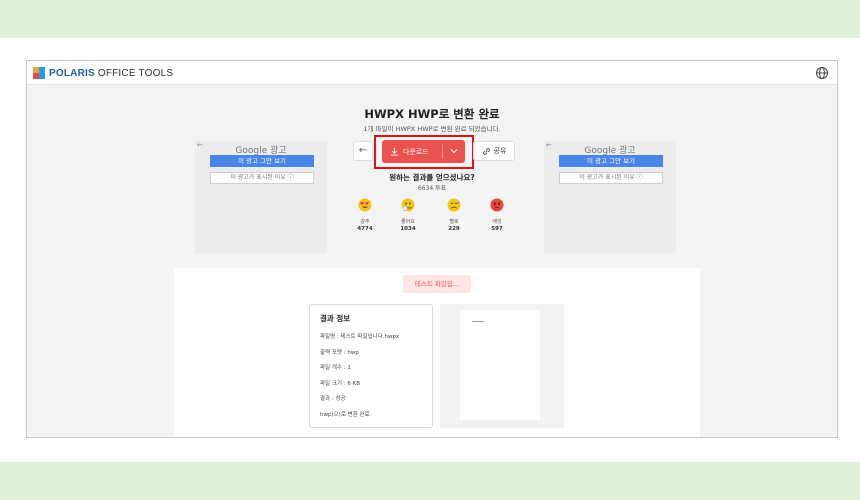 Image resolution: width=860 pixels, height=500 pixels. Describe the element at coordinates (430, 481) in the screenshot. I see `outer-background-bottom` at that location.